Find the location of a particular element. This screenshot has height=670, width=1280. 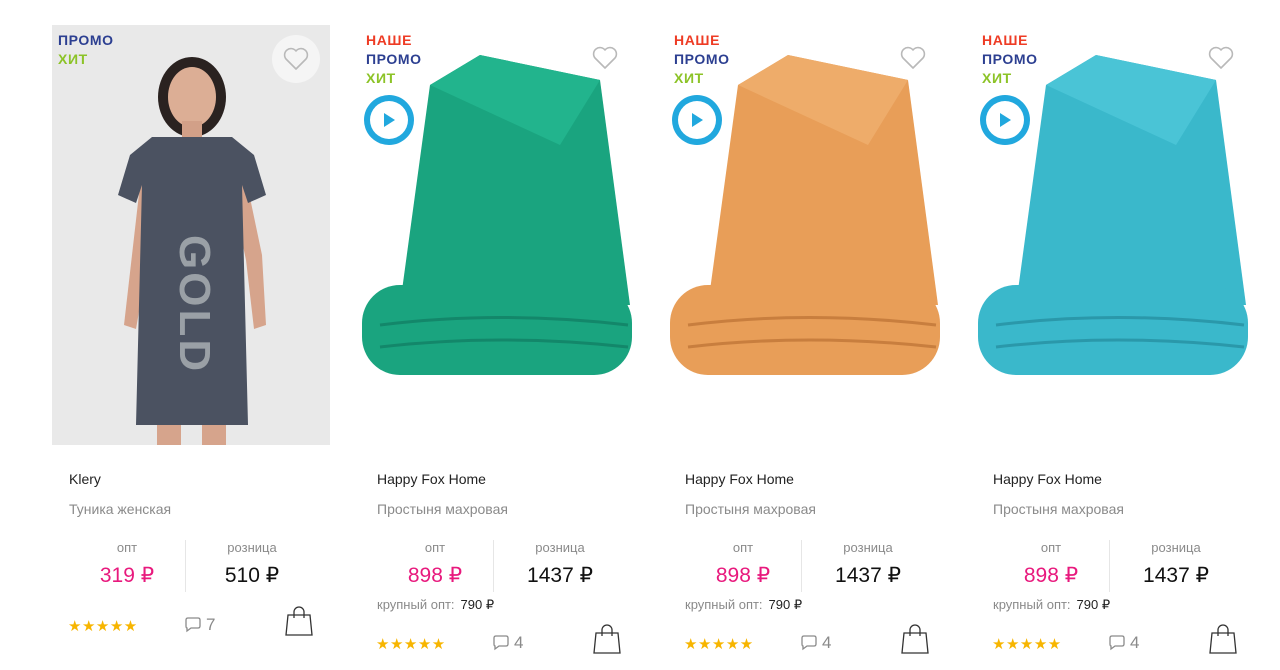

price-block: опт 319 ₽ розница 510 ₽ is located at coordinates (187, 566).